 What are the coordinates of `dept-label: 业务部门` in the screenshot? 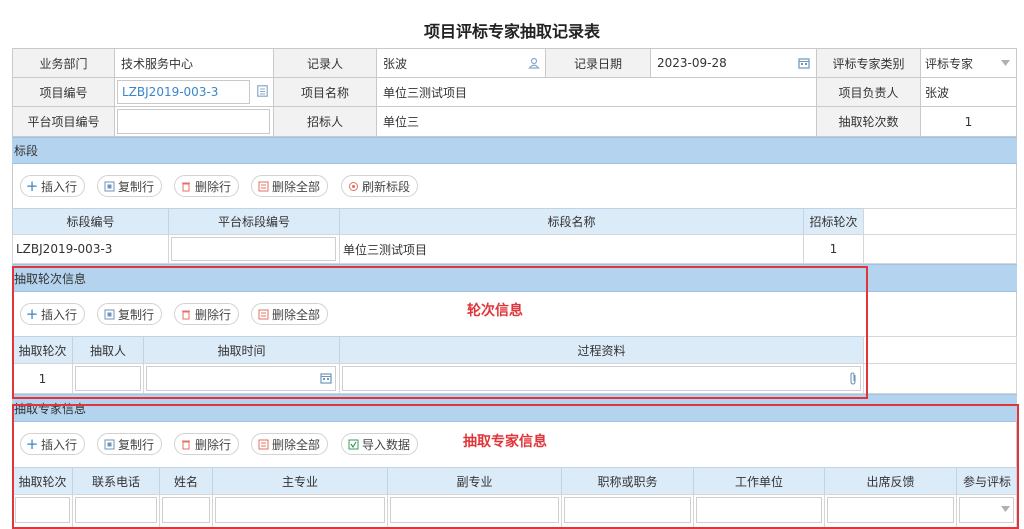 It's located at (63, 63).